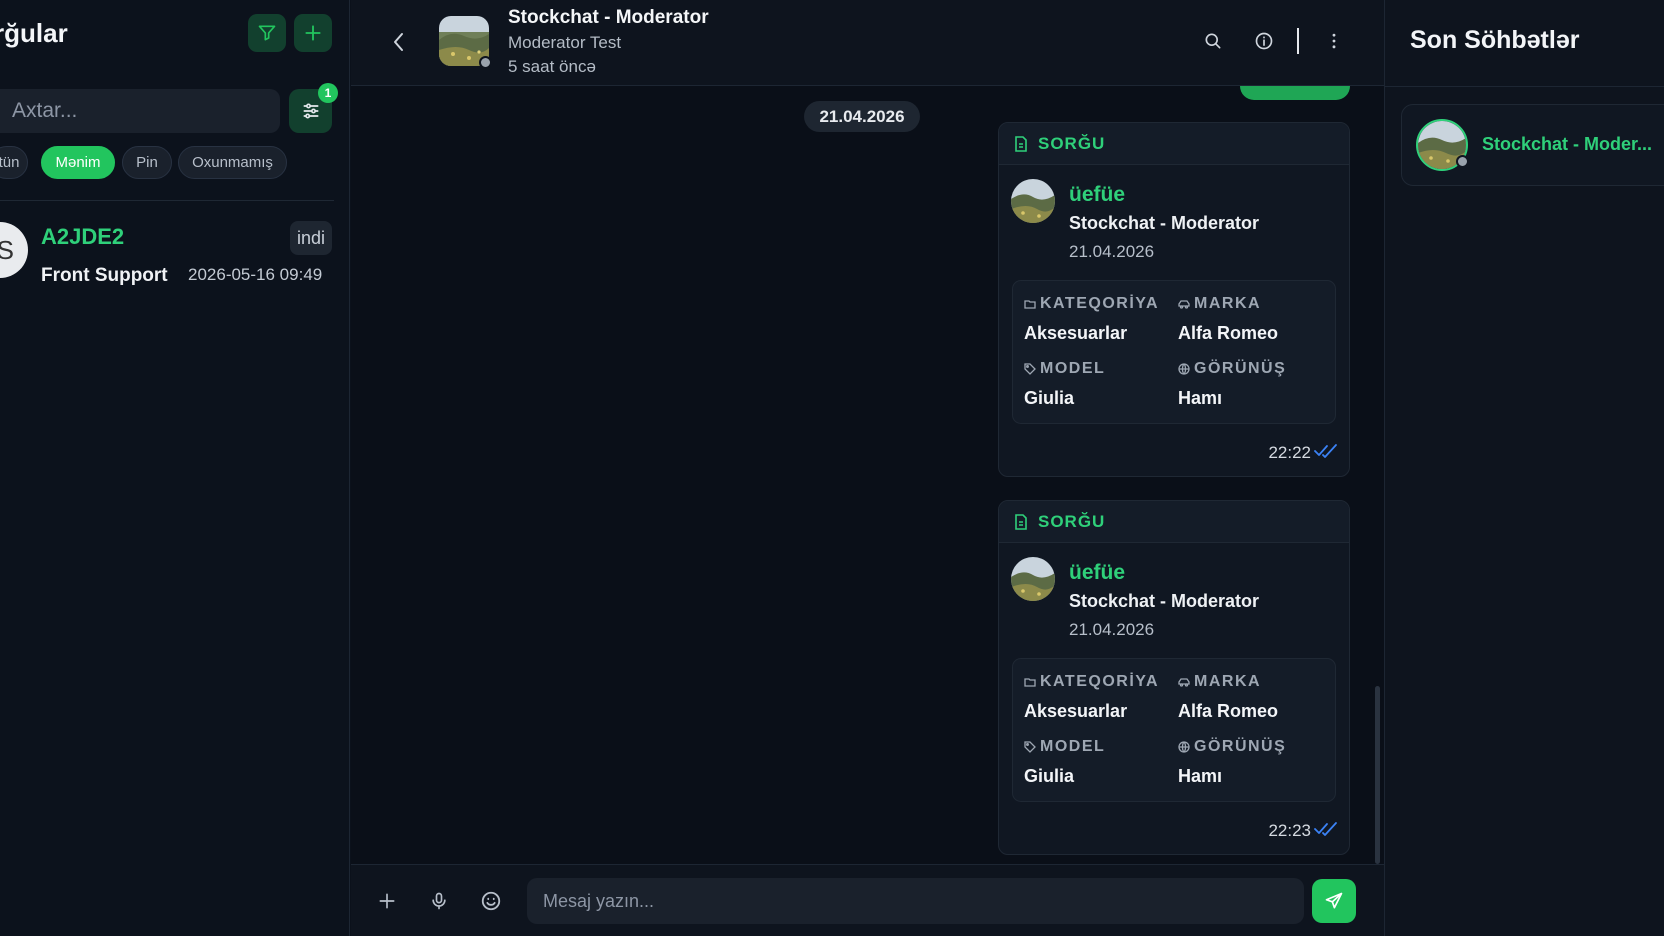  I want to click on send-button, so click(1334, 901).